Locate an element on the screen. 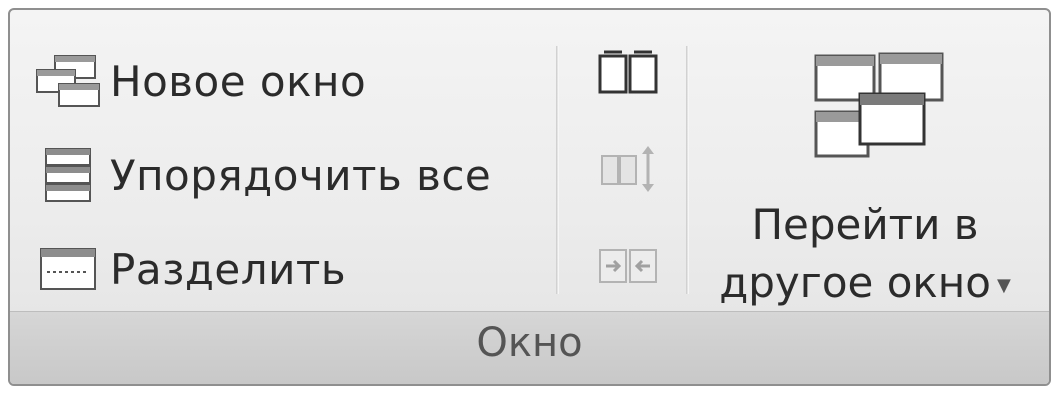  new-window-button: Новое окно is located at coordinates (199, 81).